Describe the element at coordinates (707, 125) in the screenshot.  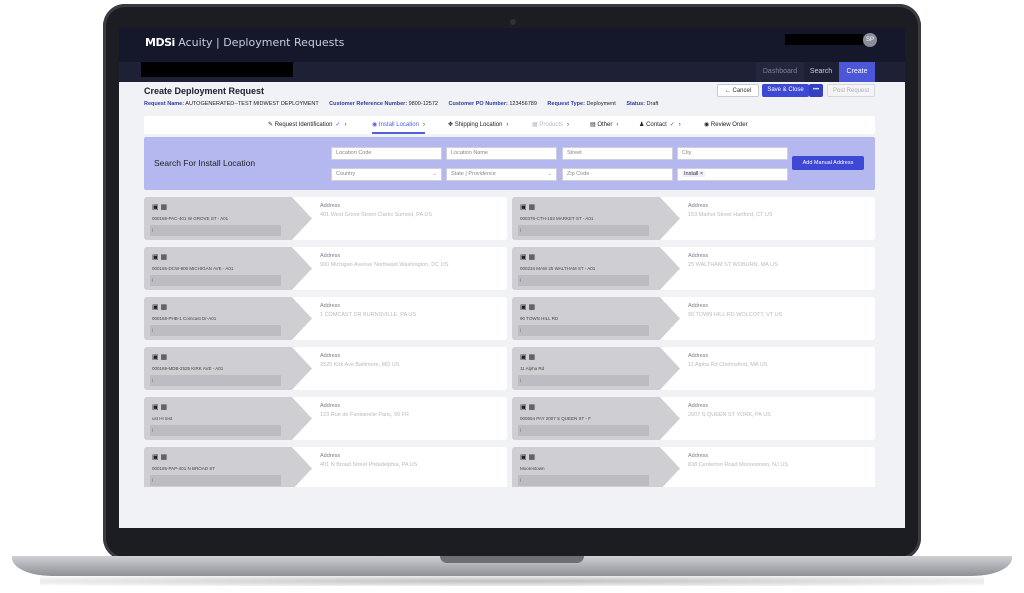
I see `eye-icon: ◉` at that location.